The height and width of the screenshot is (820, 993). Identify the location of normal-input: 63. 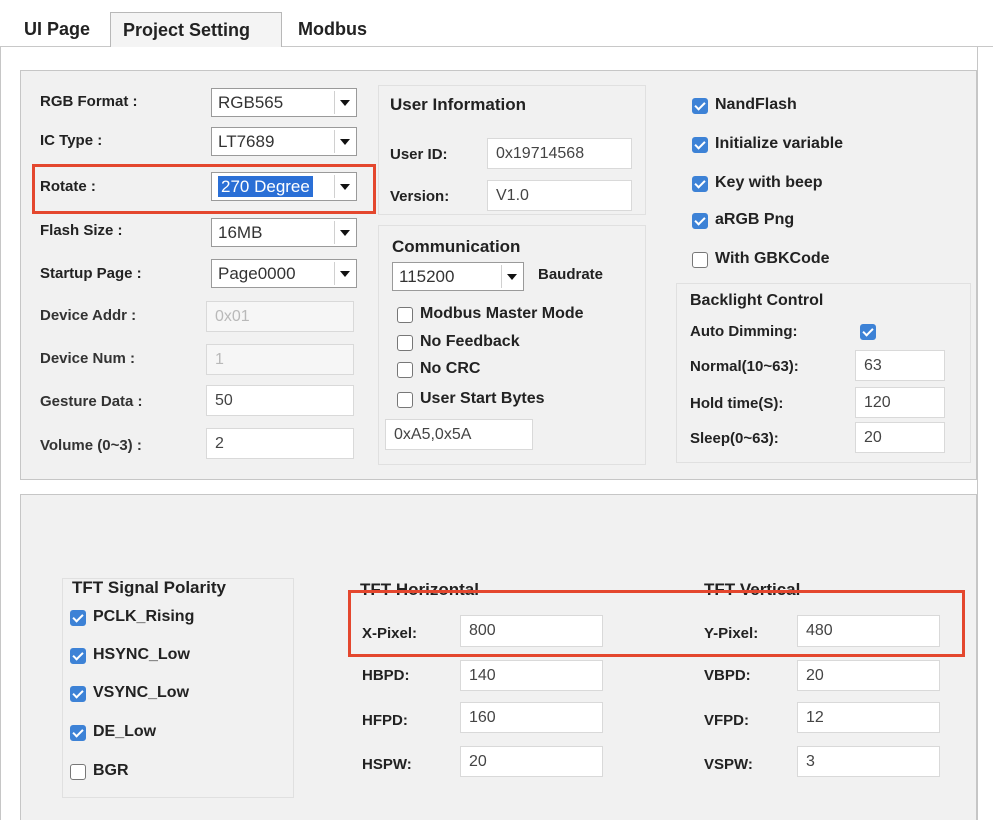
(900, 365).